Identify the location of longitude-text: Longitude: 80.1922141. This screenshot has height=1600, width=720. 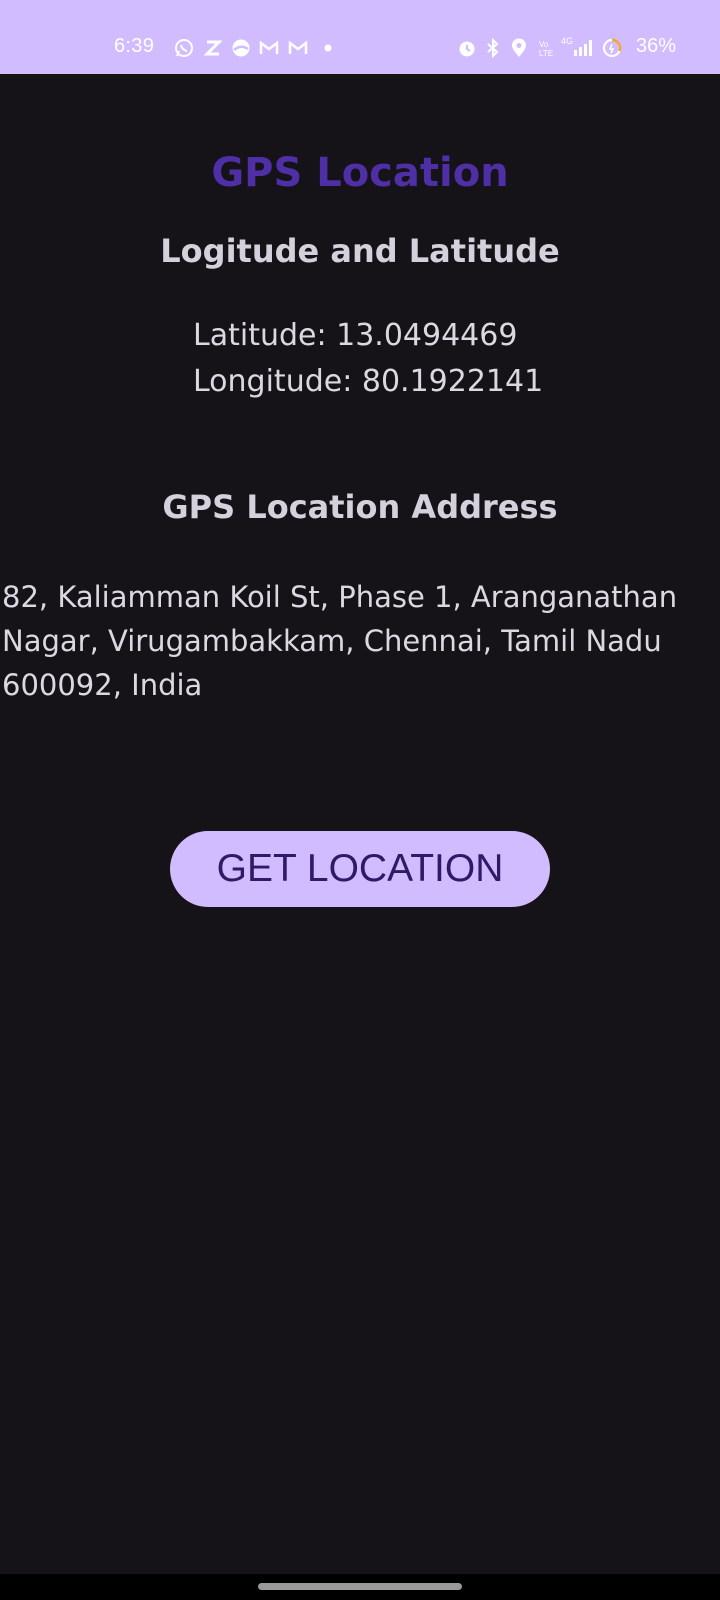
(368, 381).